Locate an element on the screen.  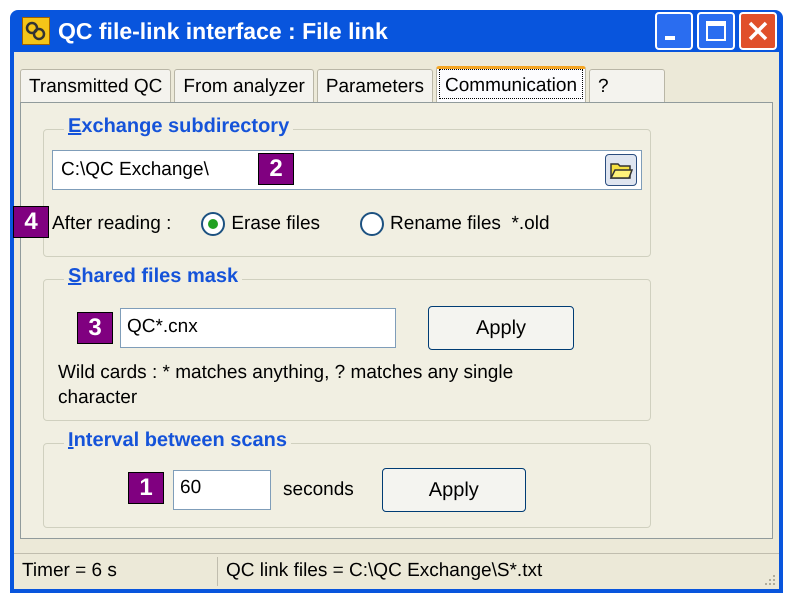
hint-text: Wild cards : * matches anything, ? matches any single character is located at coordinates (286, 385).